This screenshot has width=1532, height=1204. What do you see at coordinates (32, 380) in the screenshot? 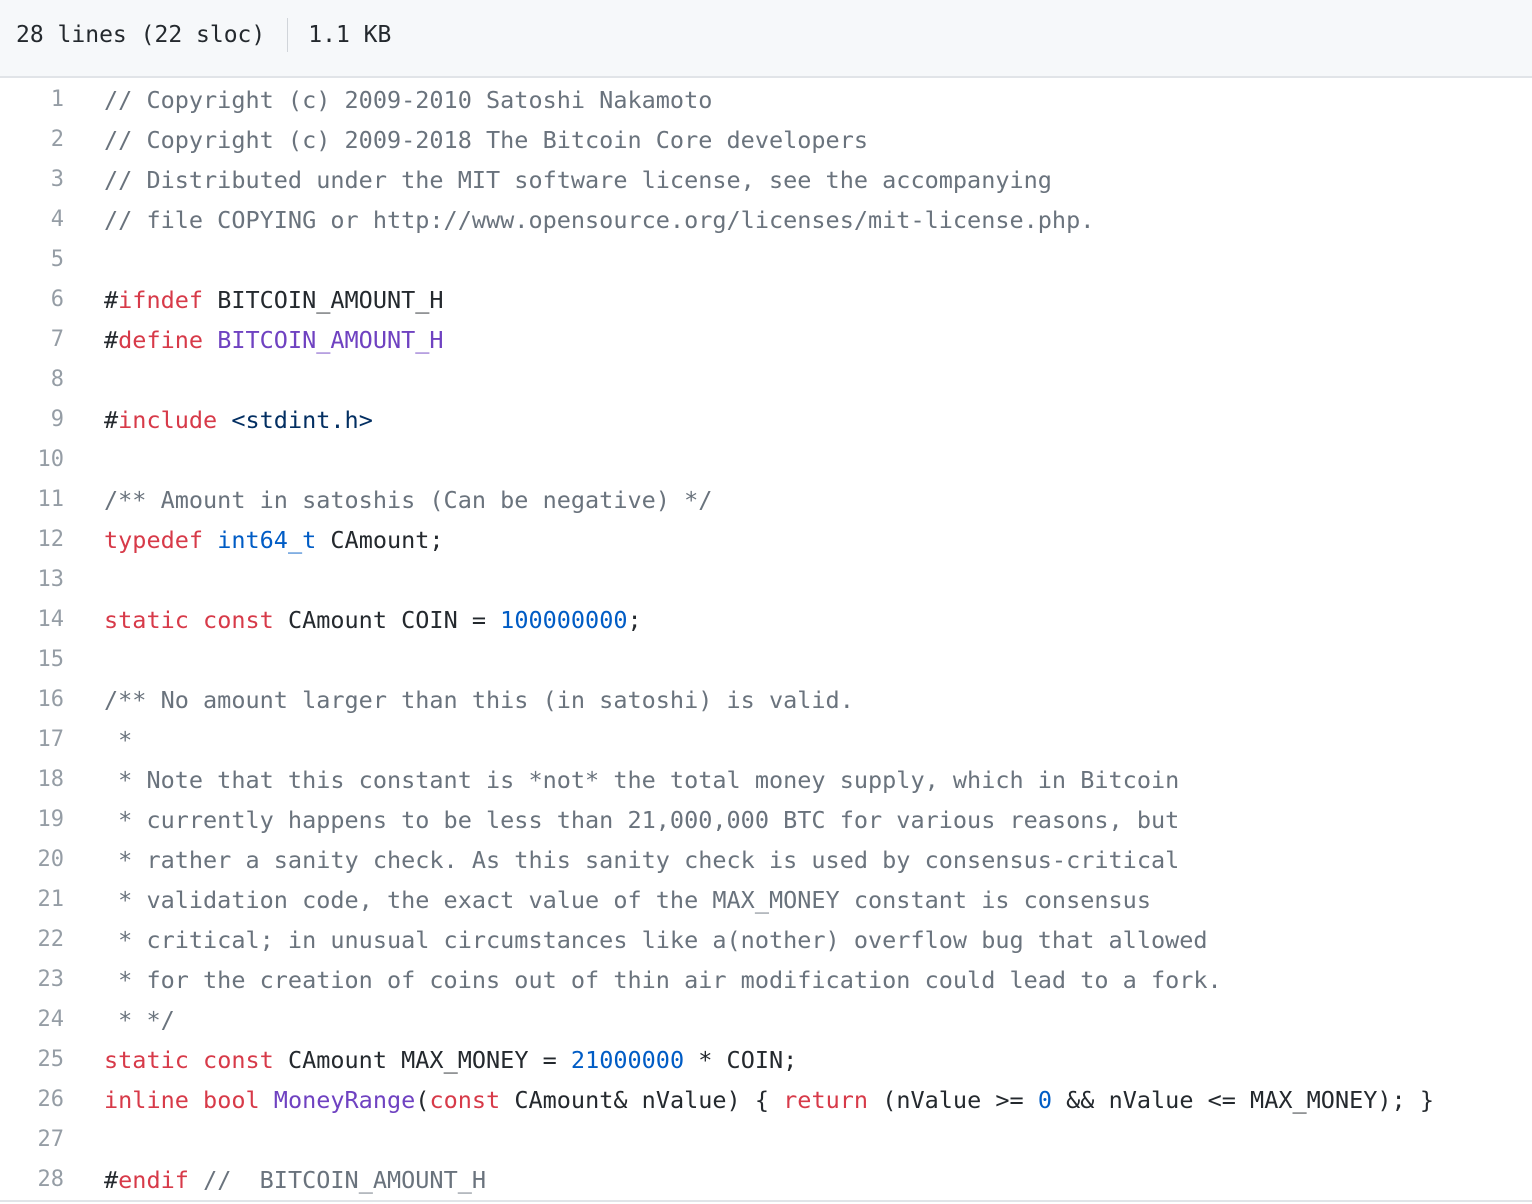
I see `line-number: 8` at bounding box center [32, 380].